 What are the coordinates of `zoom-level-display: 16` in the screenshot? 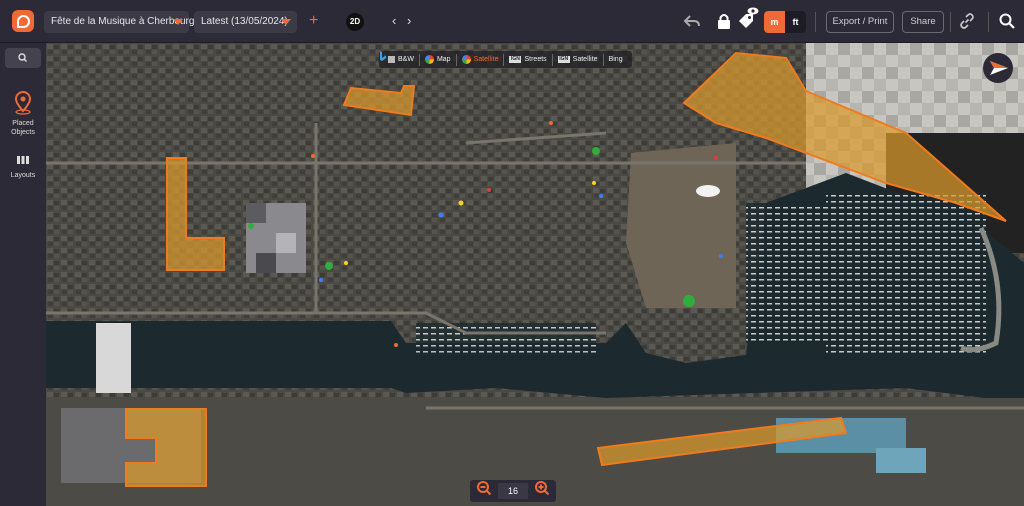 It's located at (513, 491).